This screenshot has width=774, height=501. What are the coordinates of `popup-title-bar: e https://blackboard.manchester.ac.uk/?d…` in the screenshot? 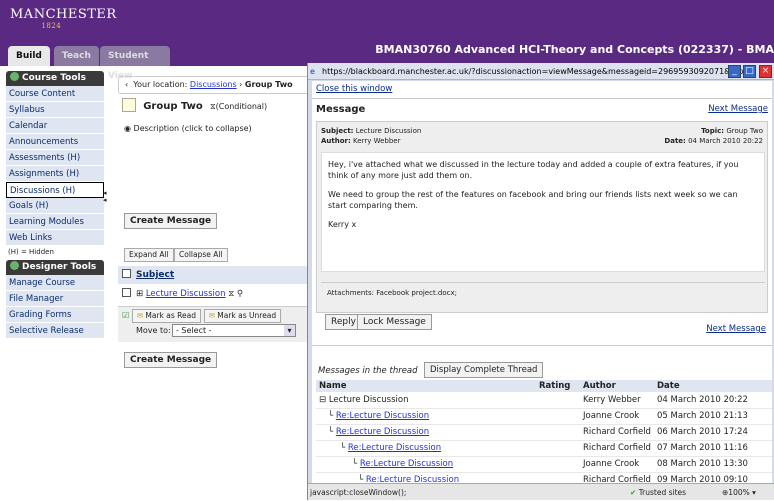 It's located at (541, 71).